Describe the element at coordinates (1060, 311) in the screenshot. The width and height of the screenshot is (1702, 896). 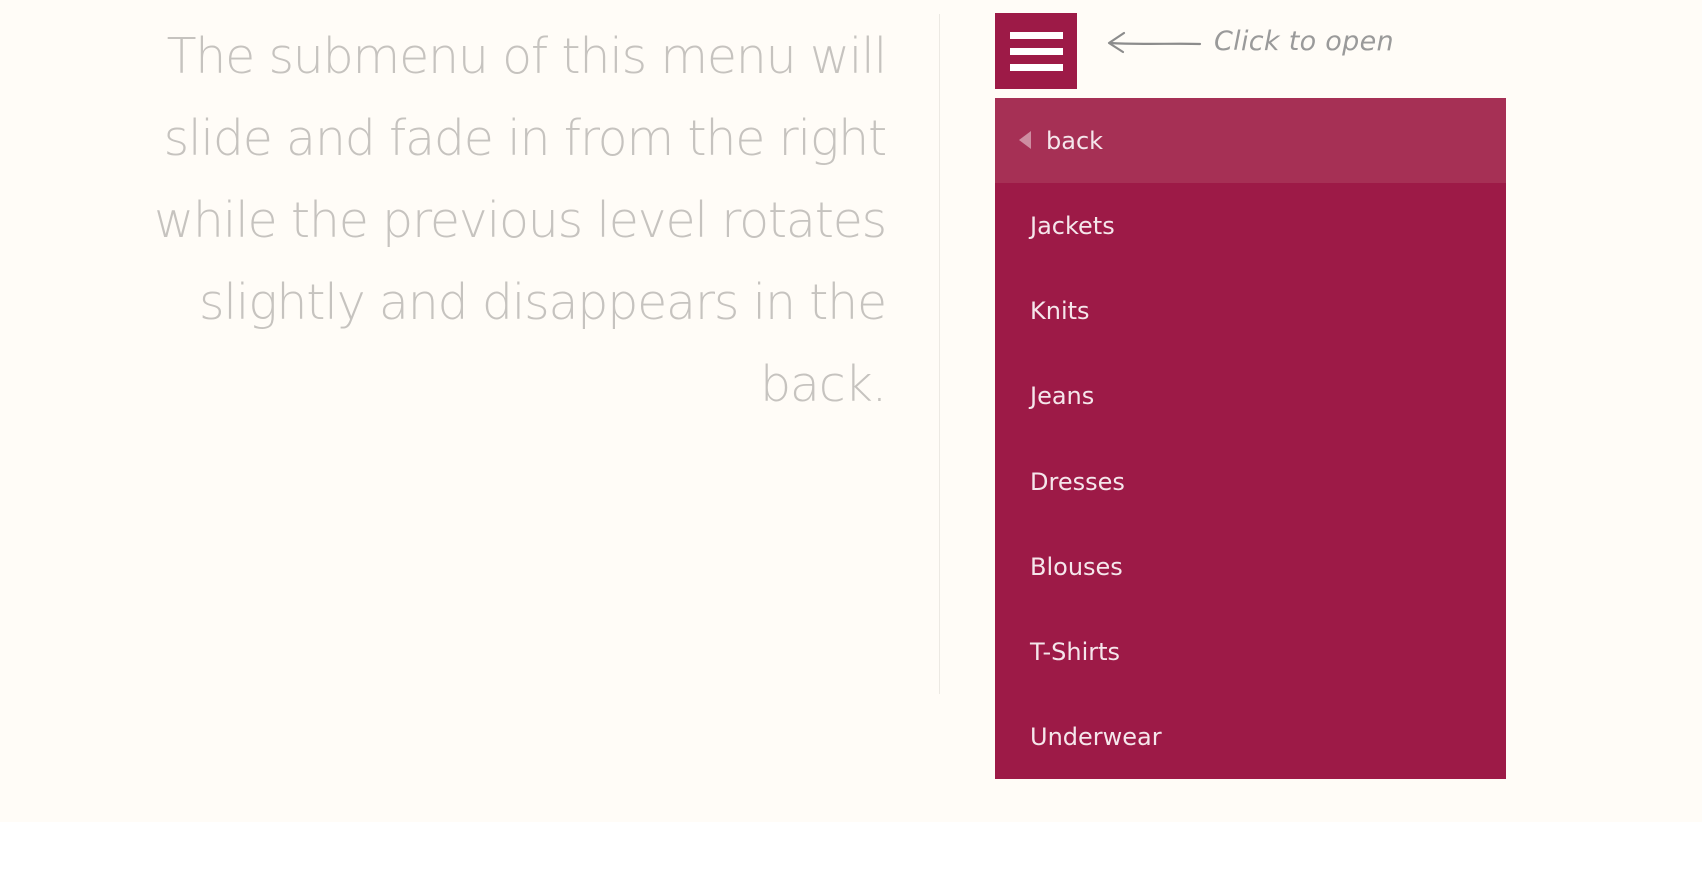
I see `menu-item-label: Knits` at that location.